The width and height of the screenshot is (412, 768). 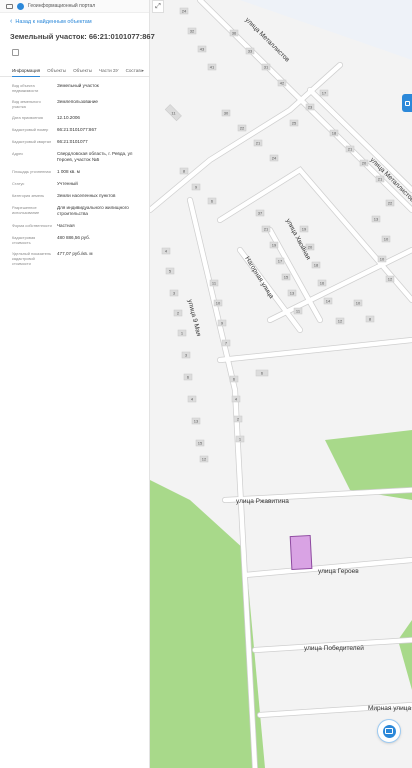 What do you see at coordinates (32, 141) in the screenshot?
I see `property-key: Кадастровый квартал` at bounding box center [32, 141].